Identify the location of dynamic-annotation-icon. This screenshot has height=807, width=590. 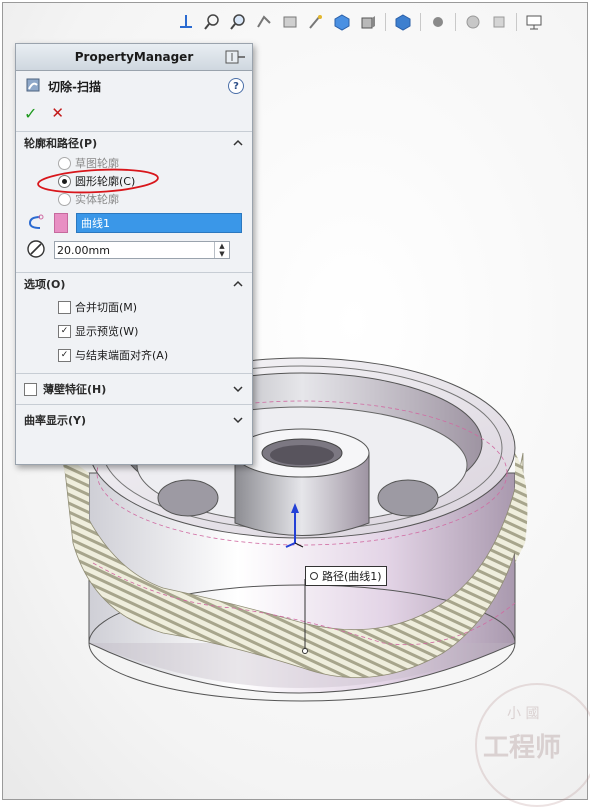
(316, 22).